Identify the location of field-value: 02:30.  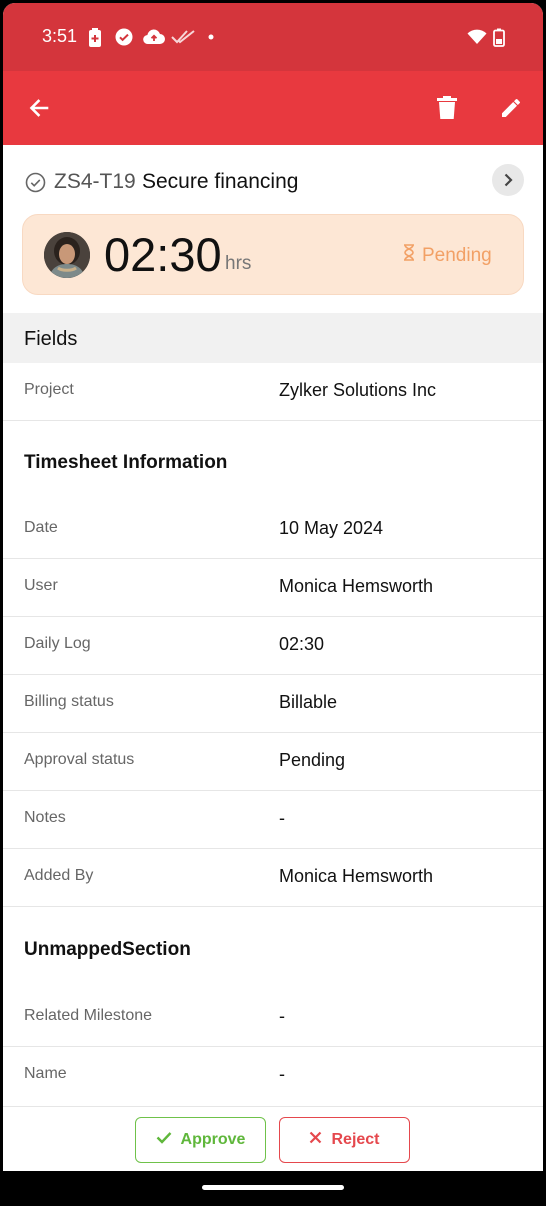
(302, 644).